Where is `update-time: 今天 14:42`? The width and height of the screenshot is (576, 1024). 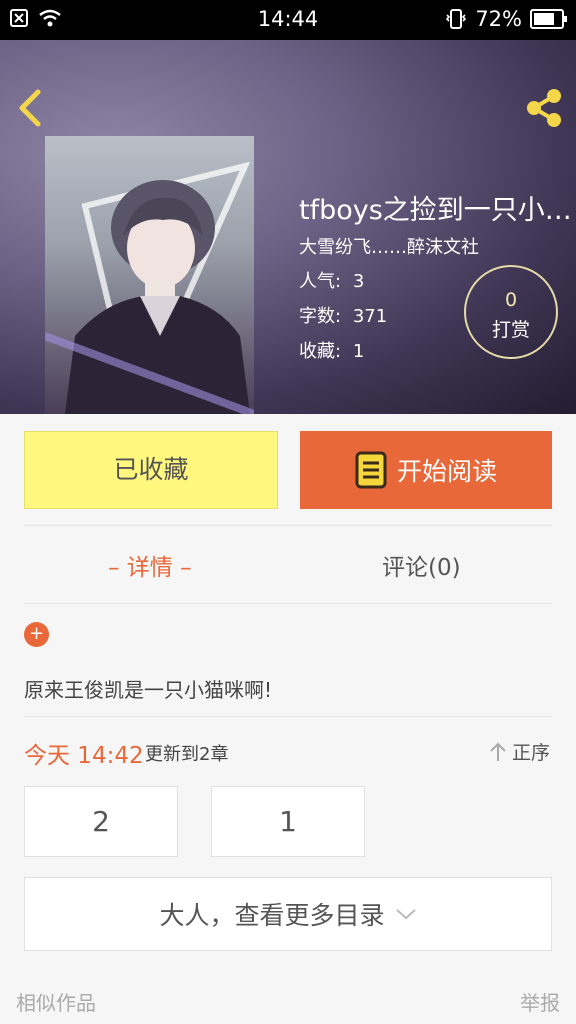
update-time: 今天 14:42 is located at coordinates (84, 756).